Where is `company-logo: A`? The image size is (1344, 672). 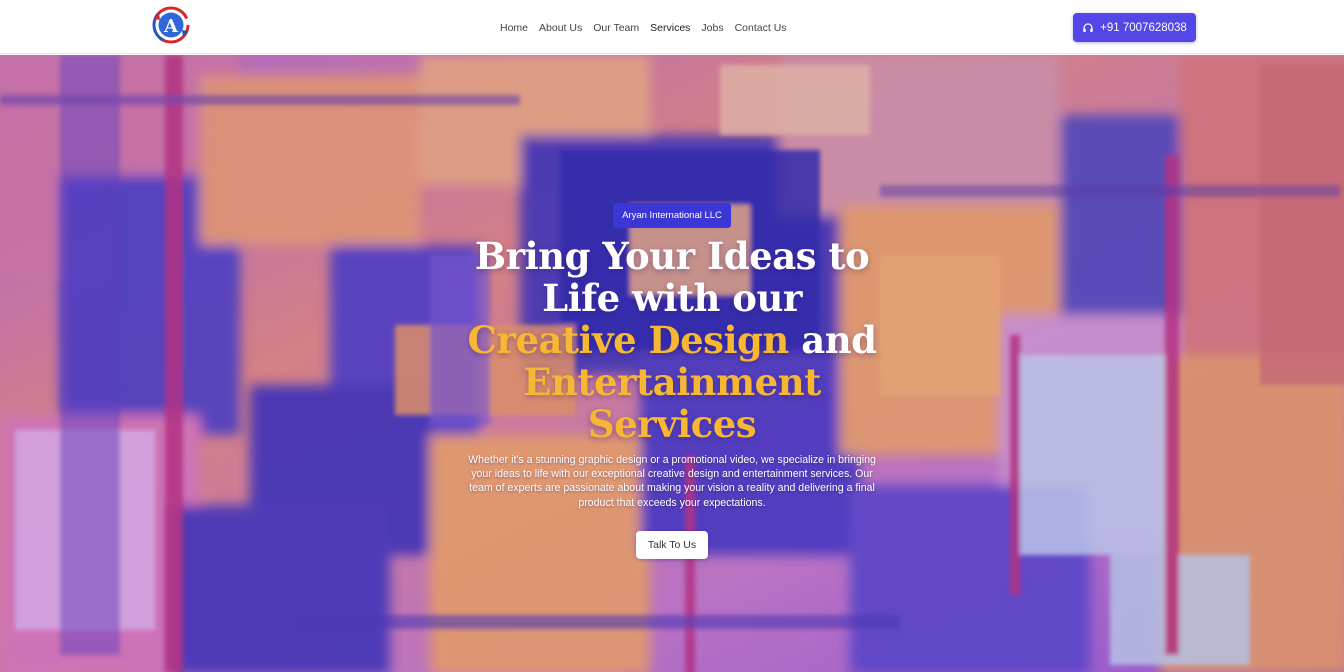 company-logo: A is located at coordinates (171, 25).